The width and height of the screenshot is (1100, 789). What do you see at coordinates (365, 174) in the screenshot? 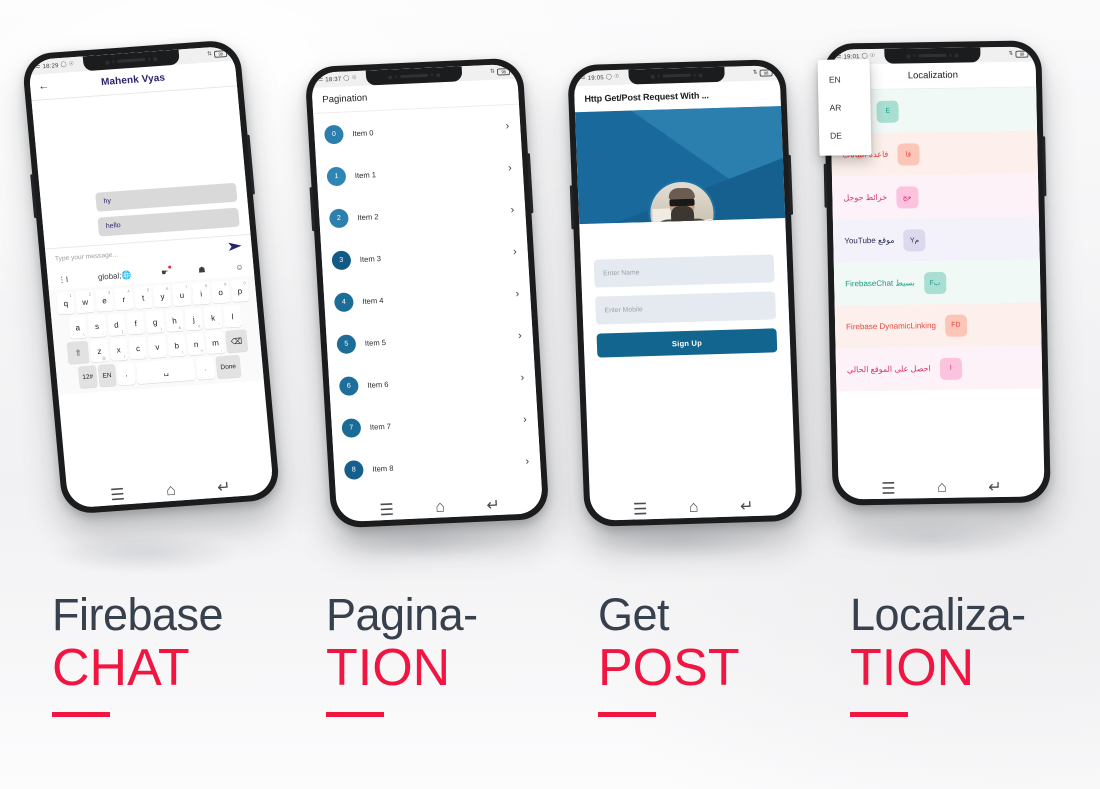
I see `list-item-label: Item 1` at bounding box center [365, 174].